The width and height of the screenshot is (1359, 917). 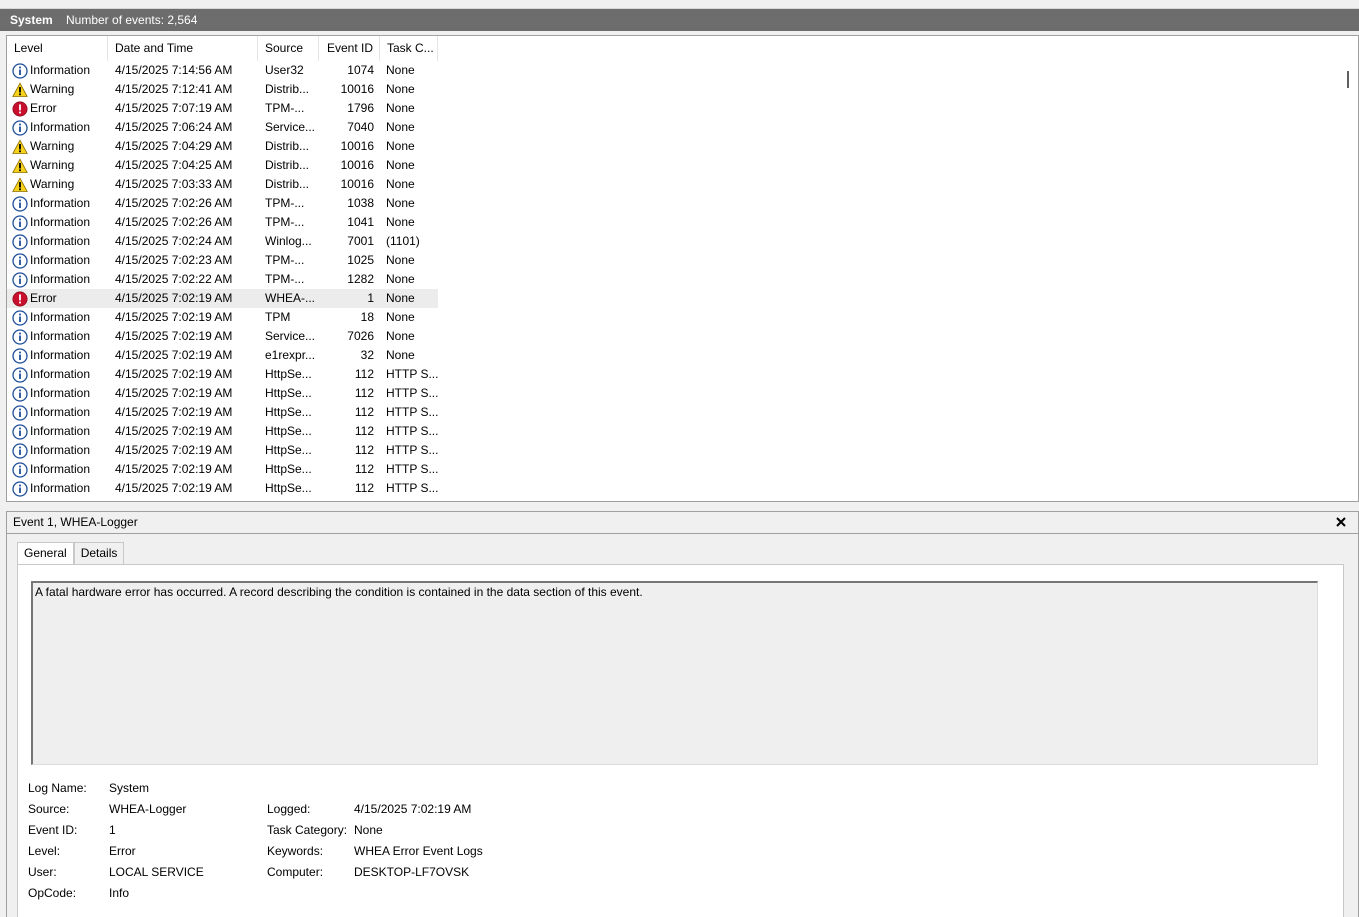 What do you see at coordinates (45, 553) in the screenshot?
I see `tab-general: General` at bounding box center [45, 553].